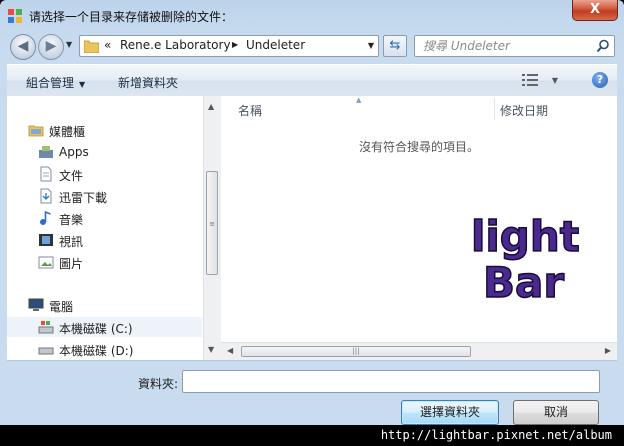  What do you see at coordinates (46, 152) in the screenshot?
I see `apps-icon` at bounding box center [46, 152].